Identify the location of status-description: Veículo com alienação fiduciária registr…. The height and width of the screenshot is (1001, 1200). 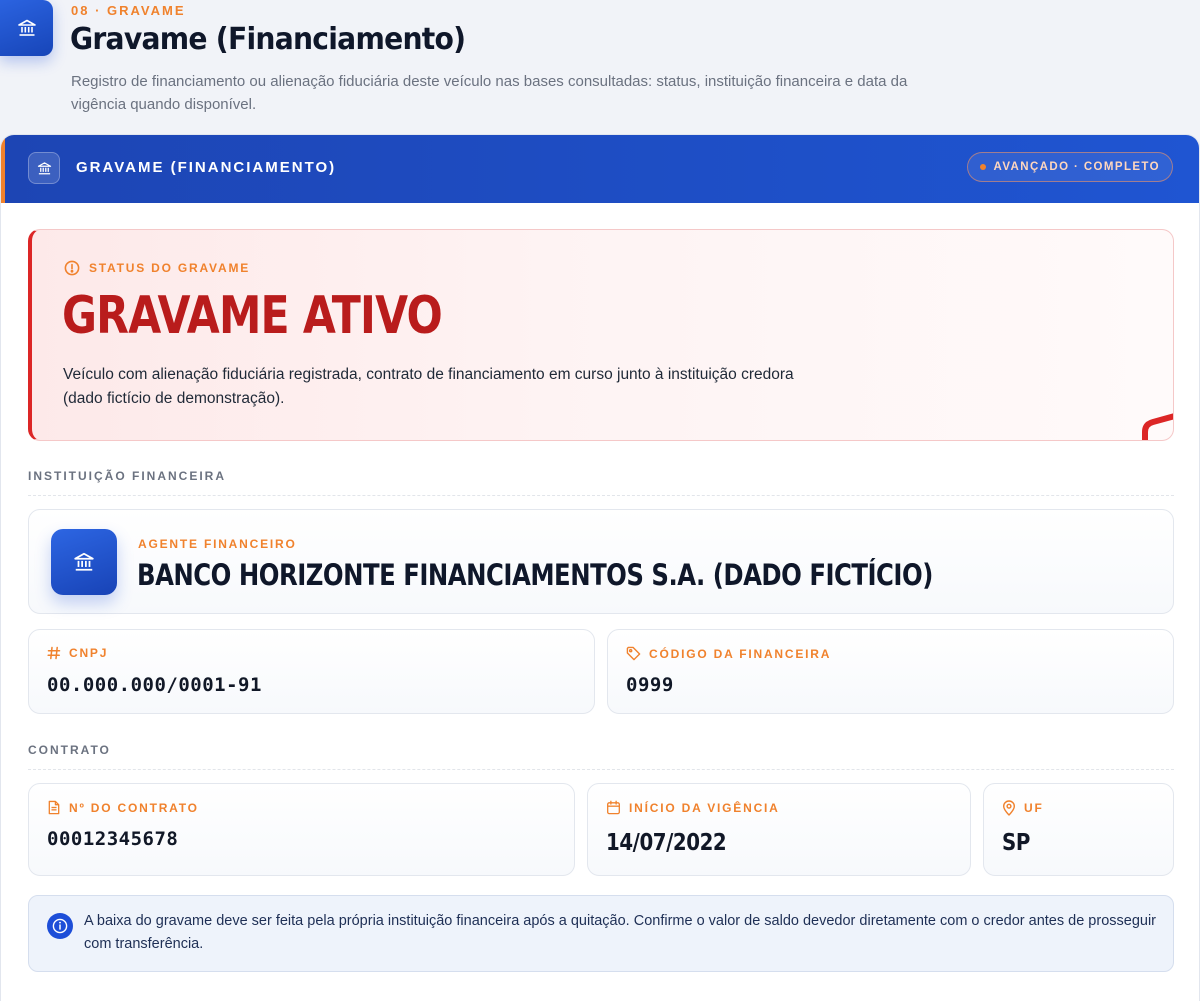
(428, 386).